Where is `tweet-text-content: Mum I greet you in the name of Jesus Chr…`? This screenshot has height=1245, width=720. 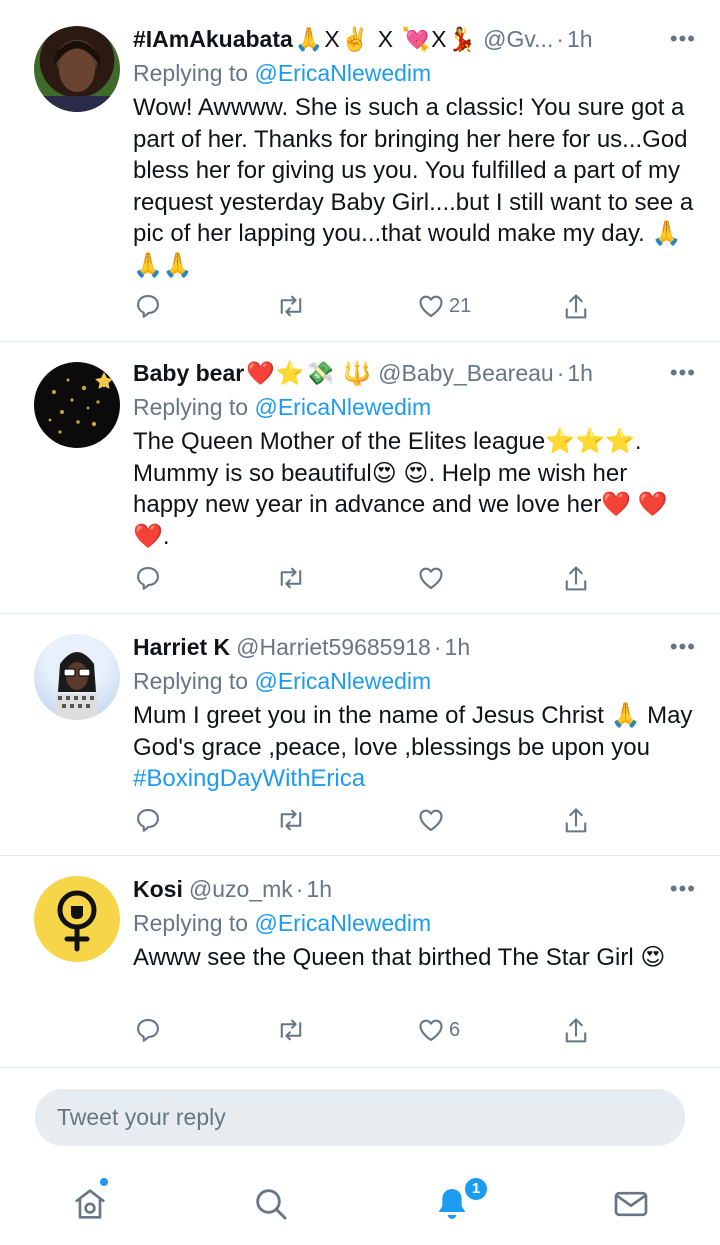 tweet-text-content: Mum I greet you in the name of Jesus Chr… is located at coordinates (413, 731).